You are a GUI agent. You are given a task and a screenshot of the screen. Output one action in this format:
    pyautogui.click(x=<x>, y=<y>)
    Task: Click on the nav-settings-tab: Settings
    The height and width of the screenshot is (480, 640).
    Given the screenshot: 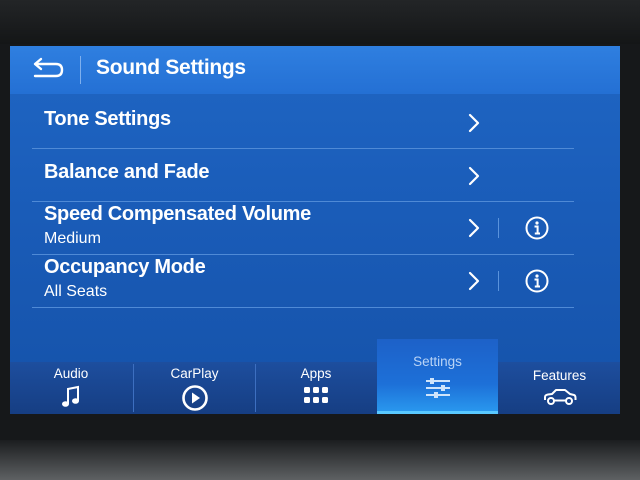 What is the action you would take?
    pyautogui.click(x=437, y=376)
    